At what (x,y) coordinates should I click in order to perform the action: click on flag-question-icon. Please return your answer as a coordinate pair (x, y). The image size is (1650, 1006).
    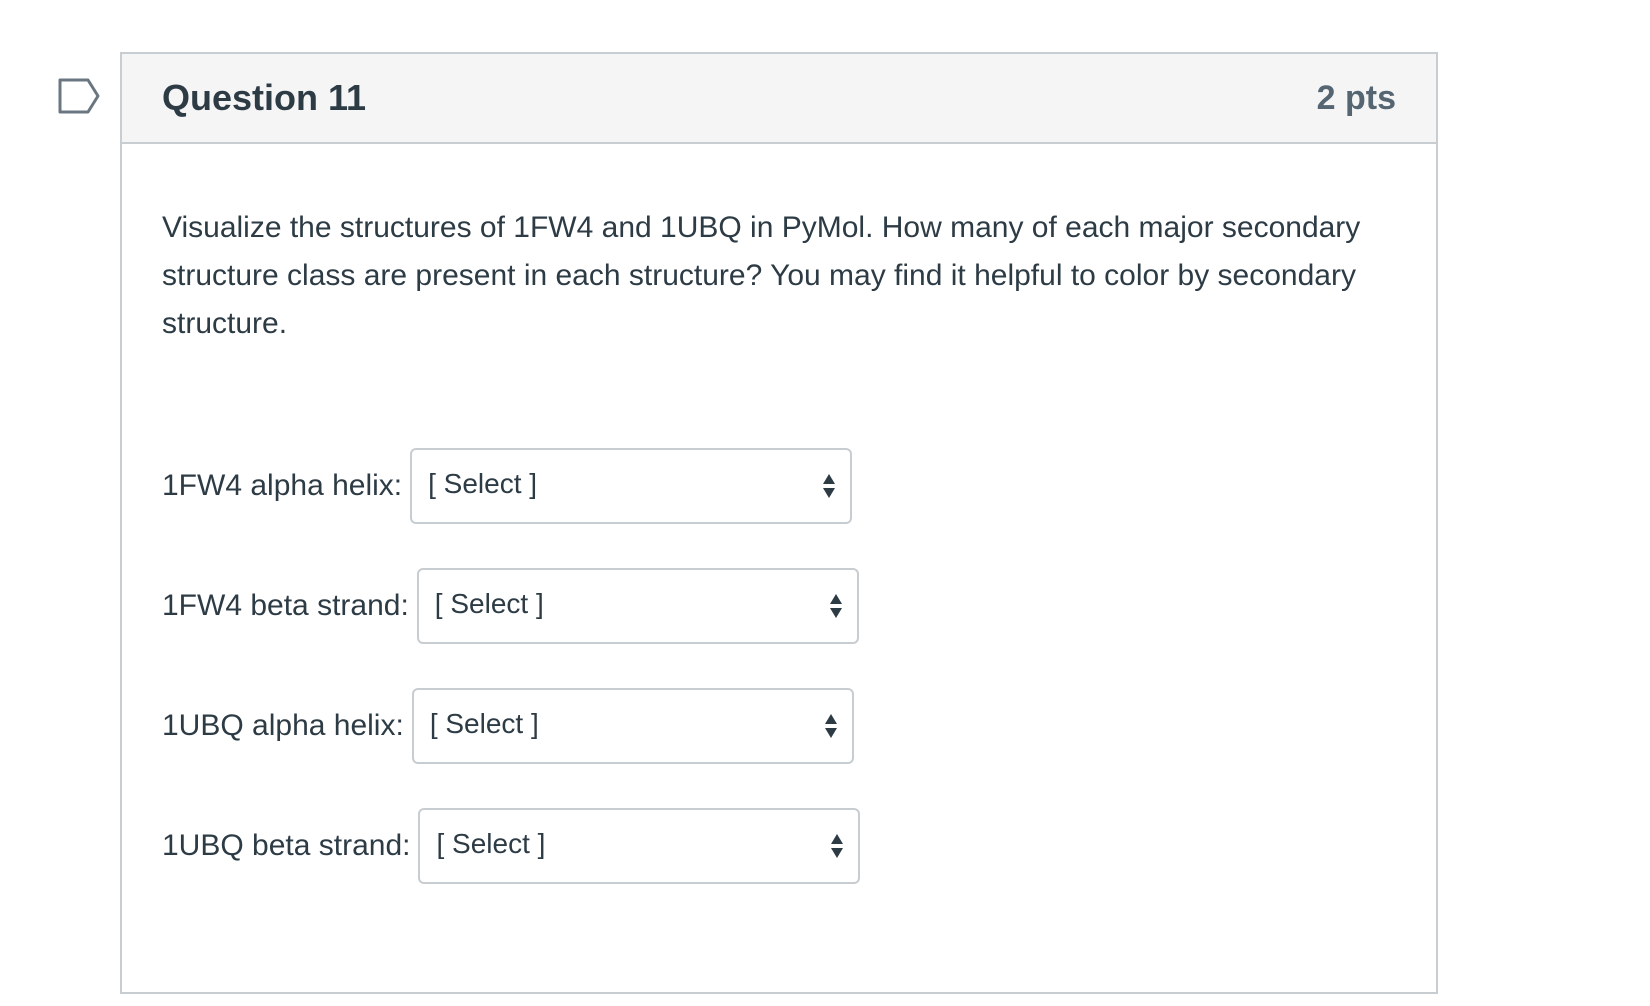
    Looking at the image, I should click on (80, 96).